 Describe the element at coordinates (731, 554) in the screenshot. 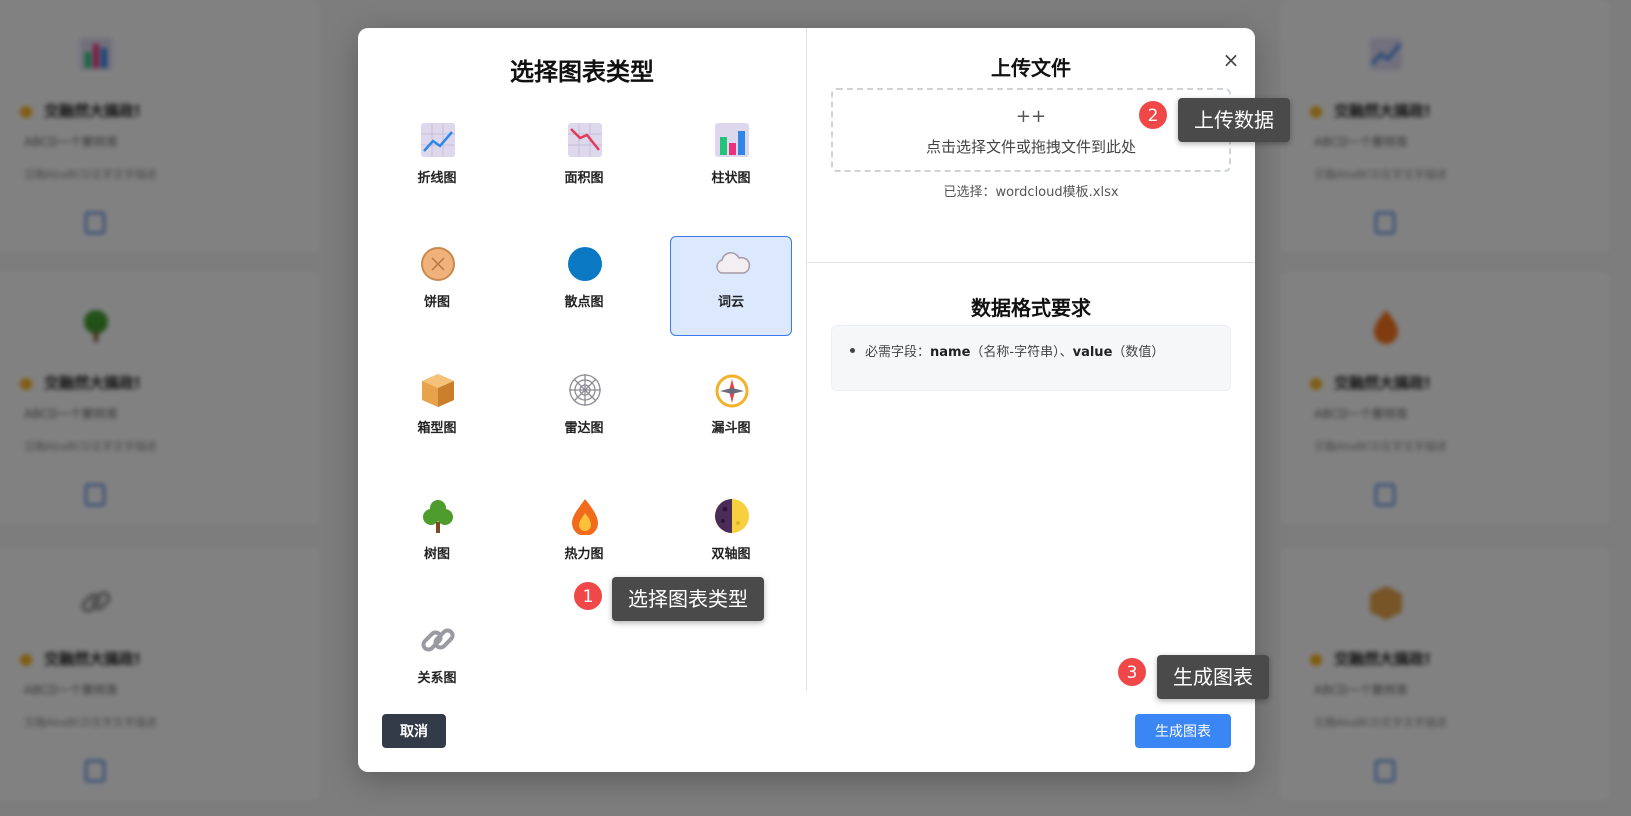

I see `chart-type-label: 双轴图` at that location.